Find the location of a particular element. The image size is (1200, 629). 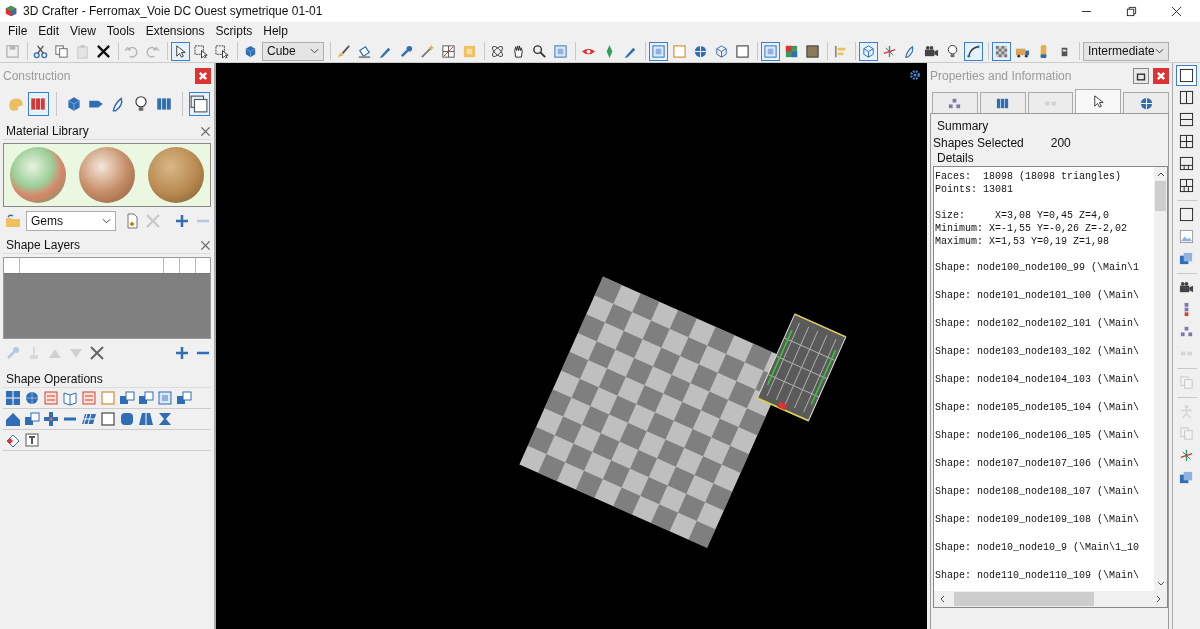

menu-item: Extensions is located at coordinates (175, 31).